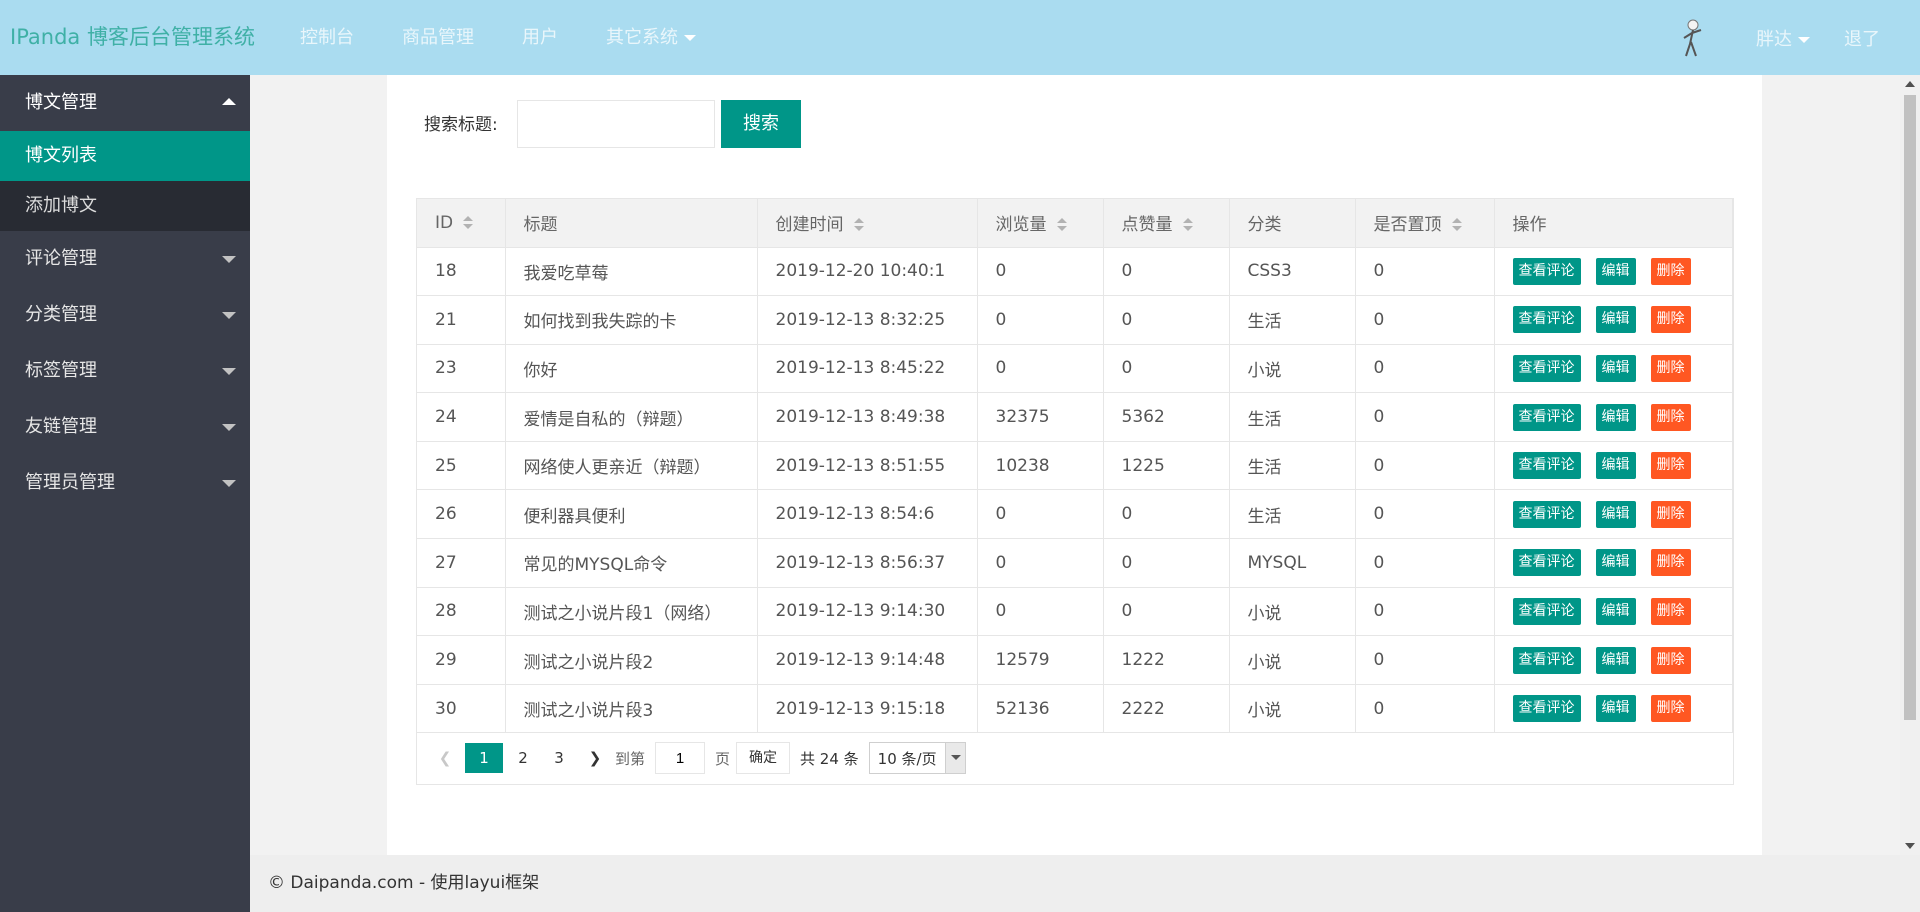  Describe the element at coordinates (960, 37) in the screenshot. I see `top-header: IPanda 博客后台管理系统 控制台 商品管理 用户 其它系统 胖达 退了` at that location.